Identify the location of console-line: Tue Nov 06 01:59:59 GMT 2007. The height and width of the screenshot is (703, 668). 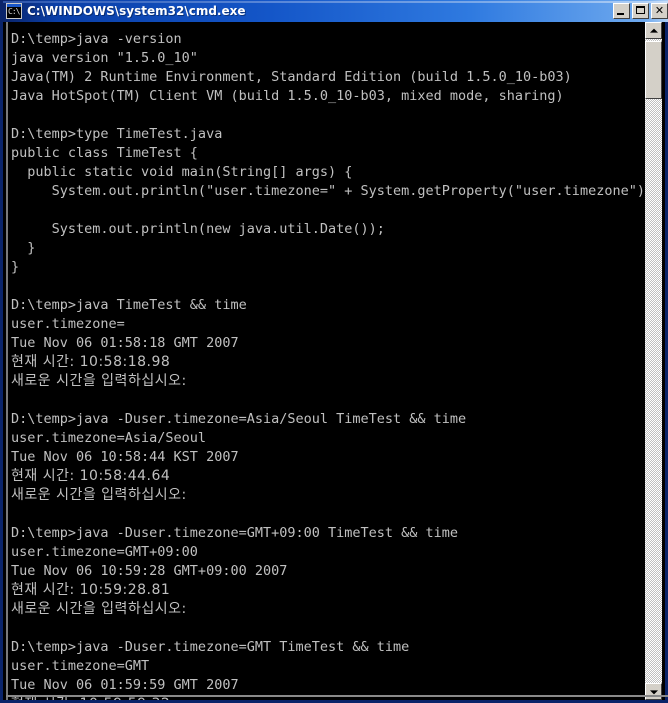
(125, 685).